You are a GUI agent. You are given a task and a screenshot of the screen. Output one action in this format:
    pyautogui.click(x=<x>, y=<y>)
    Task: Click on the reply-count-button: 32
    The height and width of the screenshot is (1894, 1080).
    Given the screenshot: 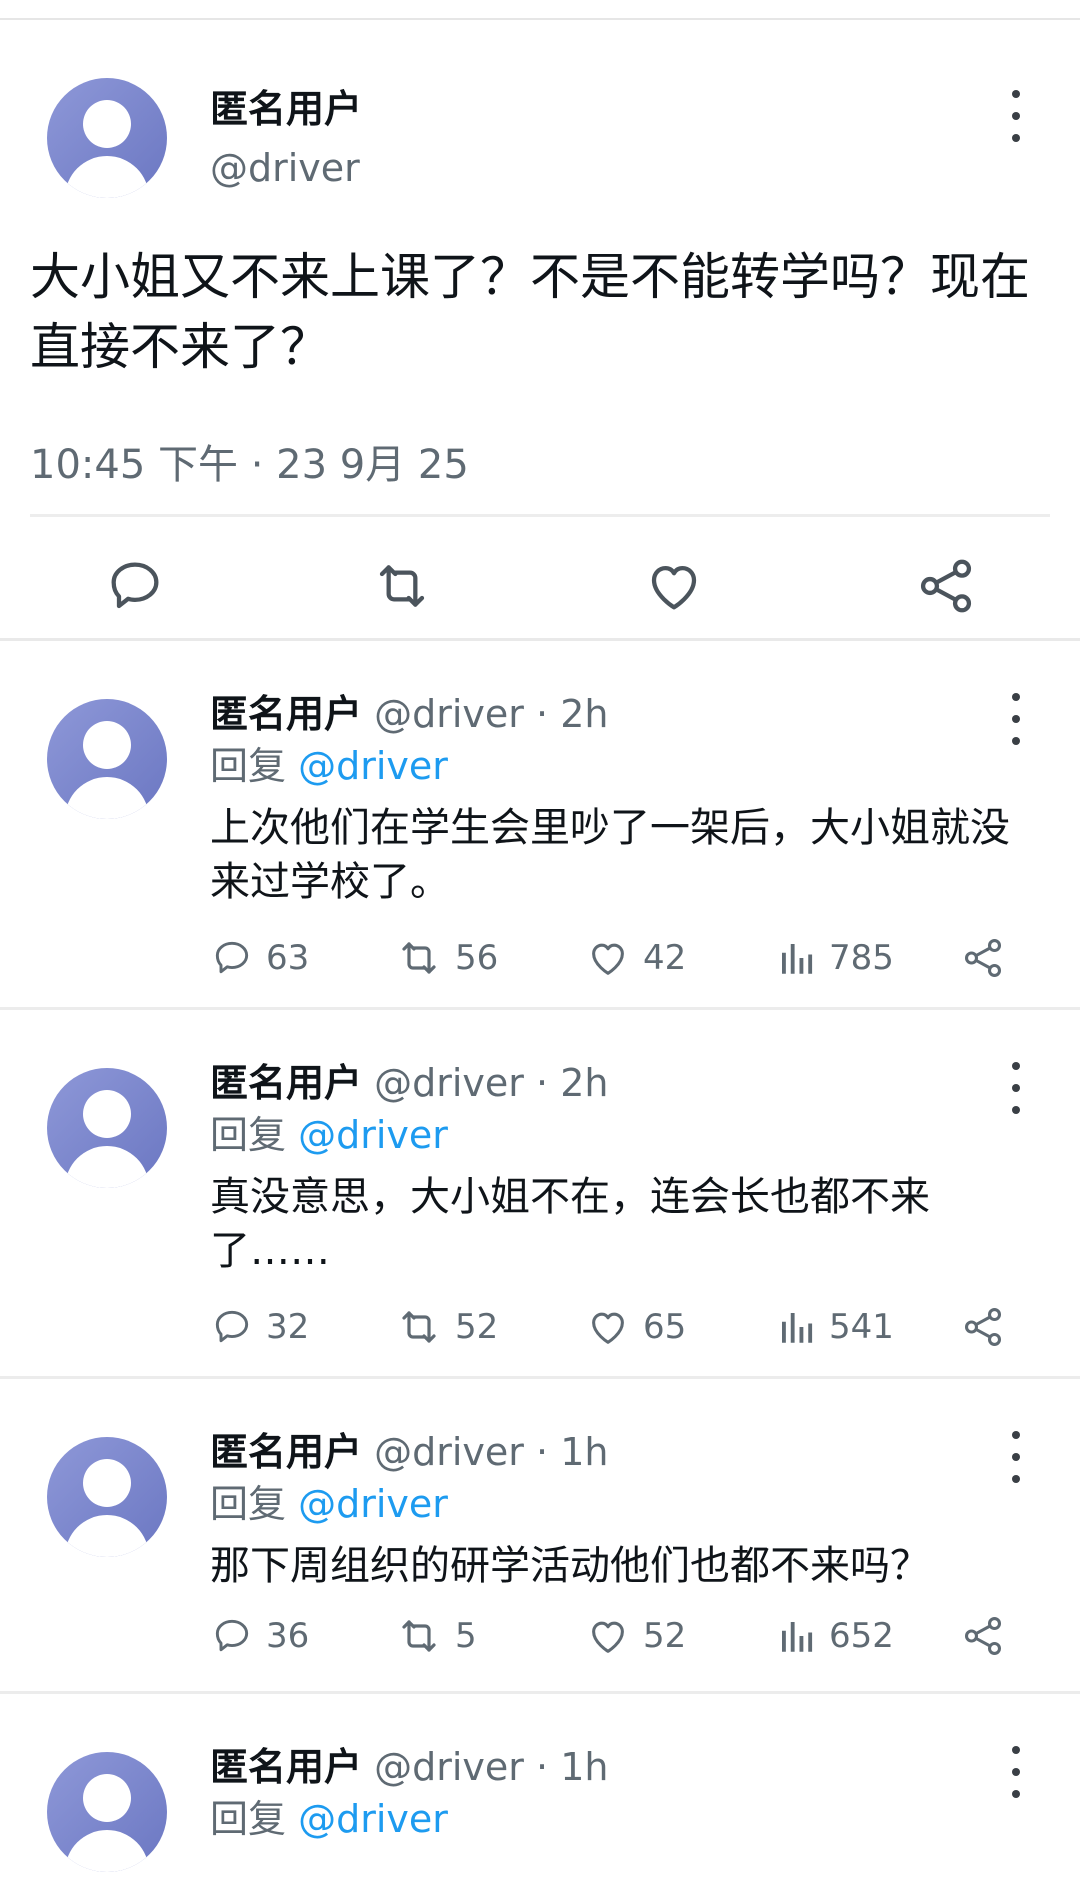 What is the action you would take?
    pyautogui.click(x=259, y=1327)
    